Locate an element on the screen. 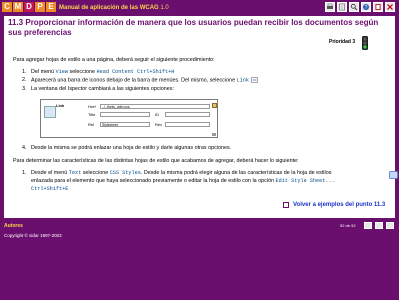  index-page-icon is located at coordinates (379, 225).